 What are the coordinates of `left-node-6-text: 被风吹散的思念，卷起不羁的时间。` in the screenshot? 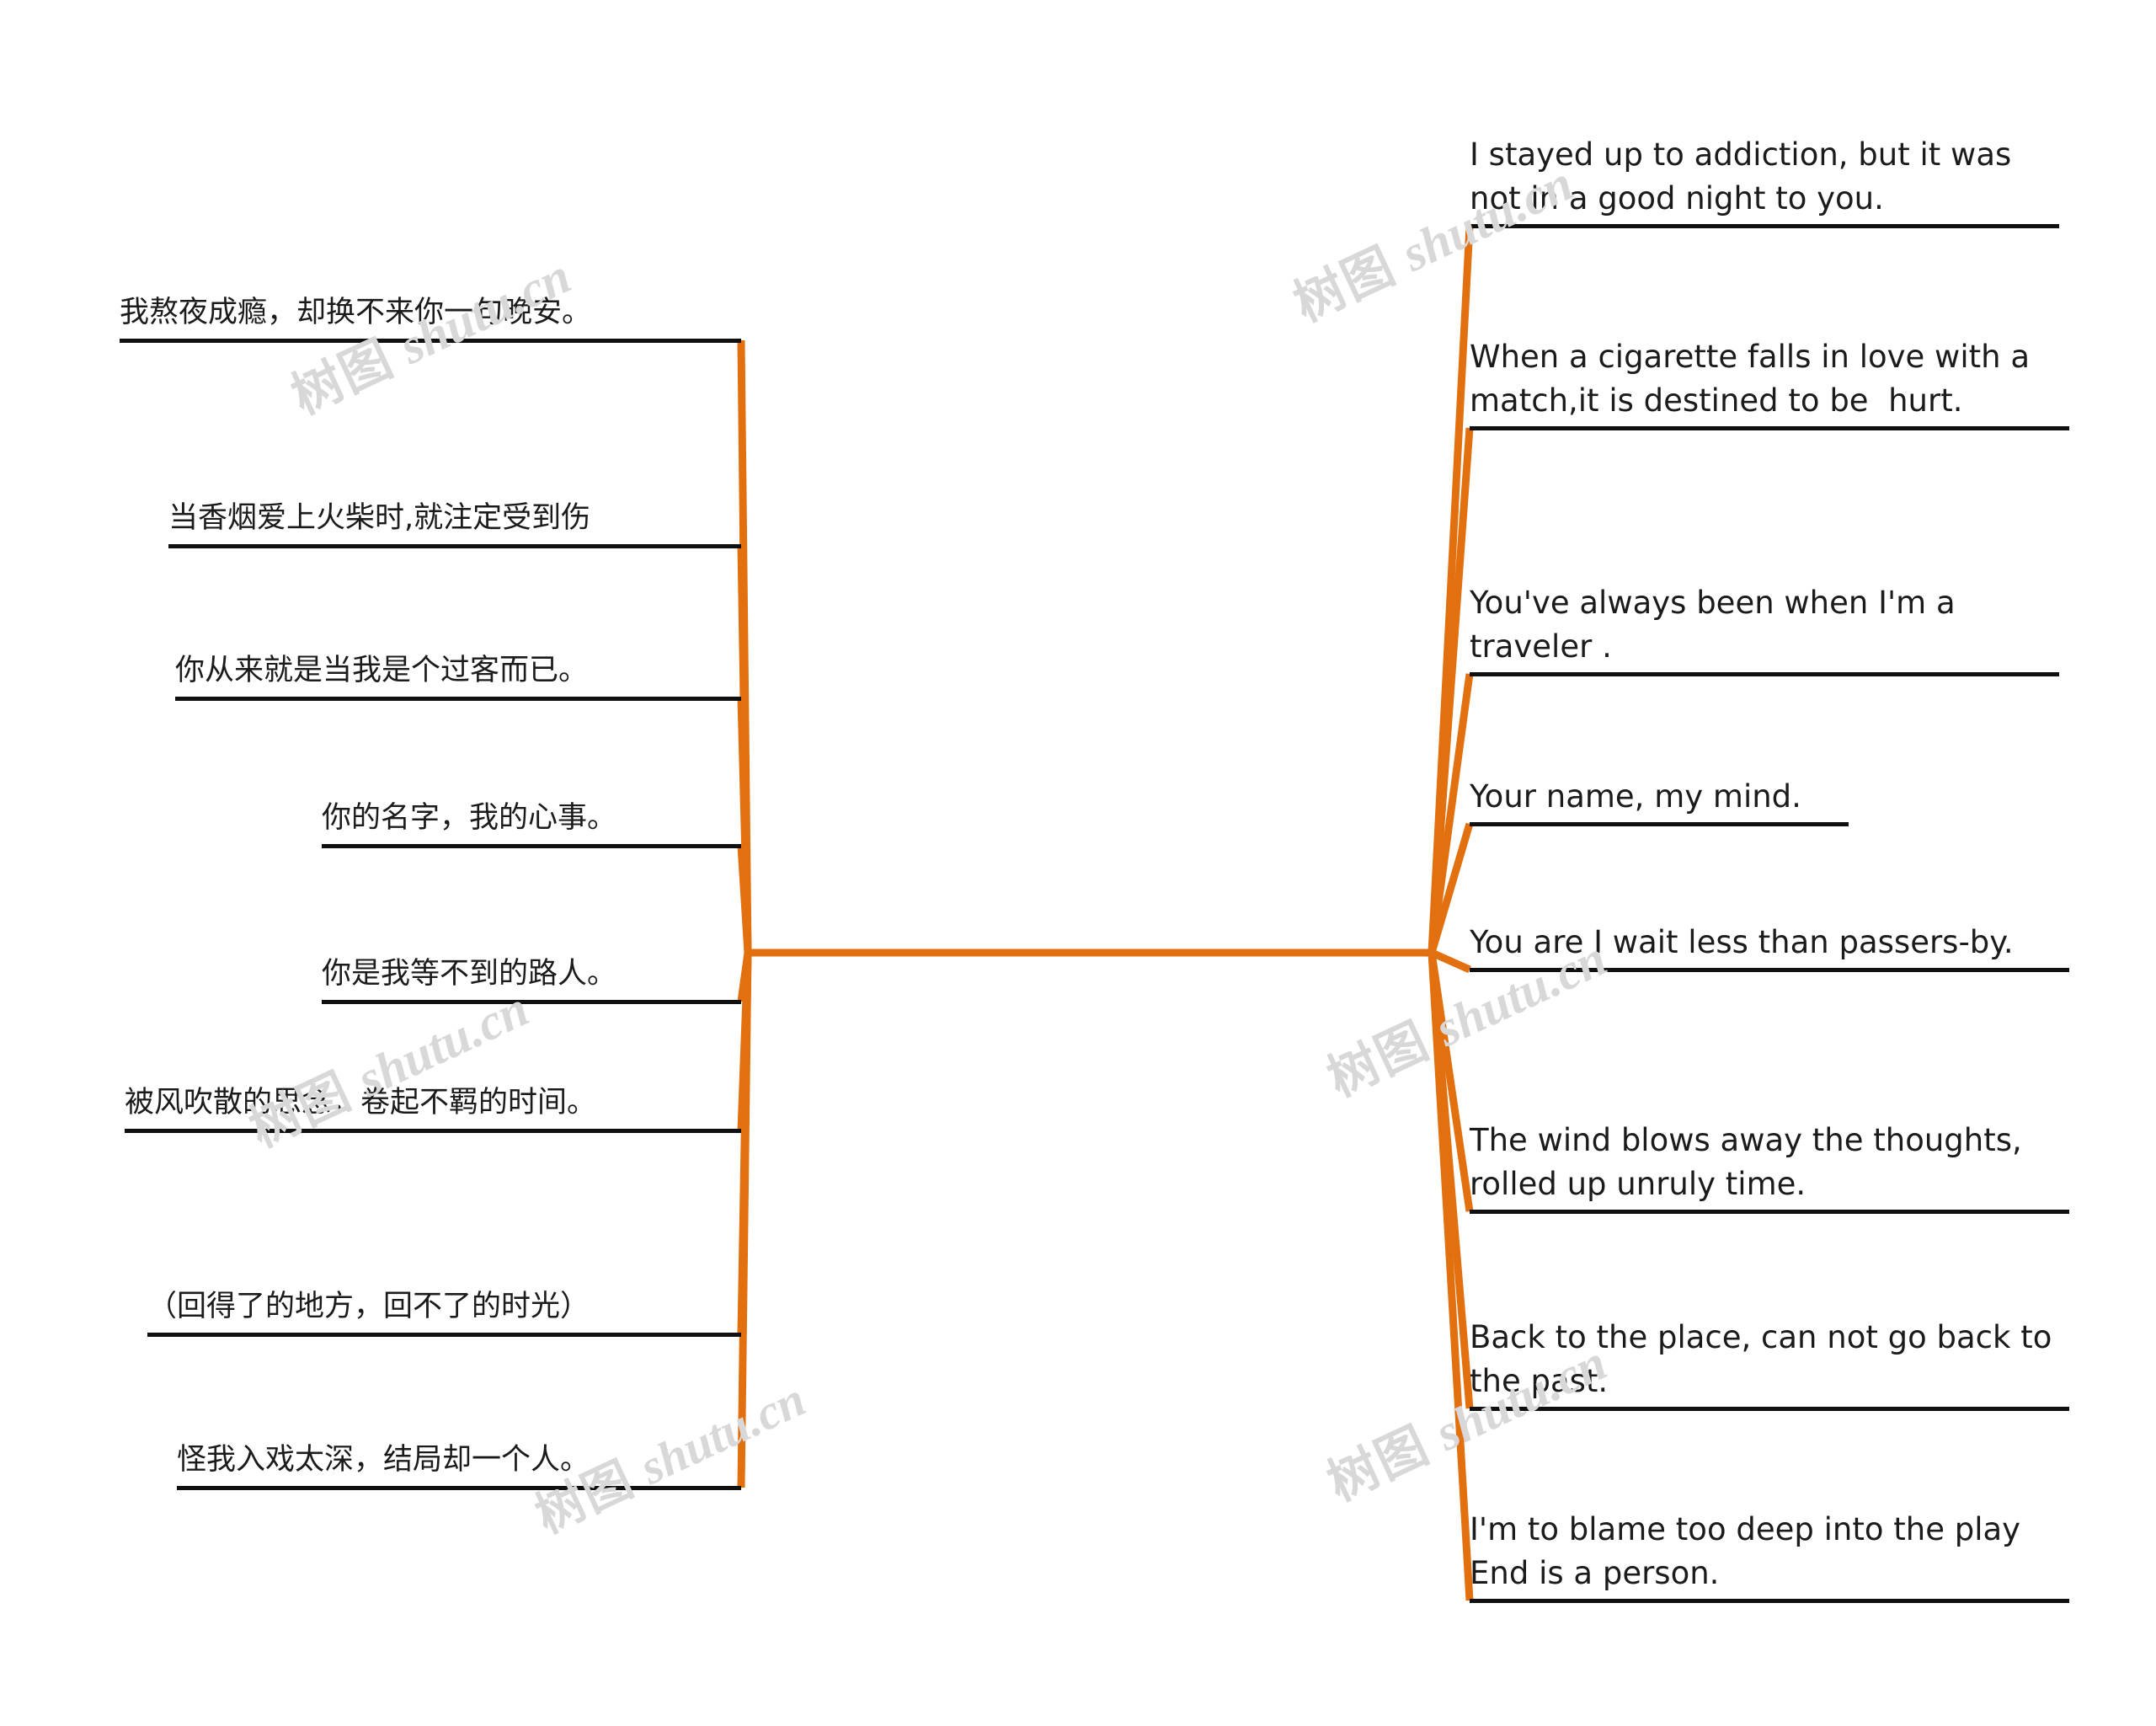 It's located at (361, 1102).